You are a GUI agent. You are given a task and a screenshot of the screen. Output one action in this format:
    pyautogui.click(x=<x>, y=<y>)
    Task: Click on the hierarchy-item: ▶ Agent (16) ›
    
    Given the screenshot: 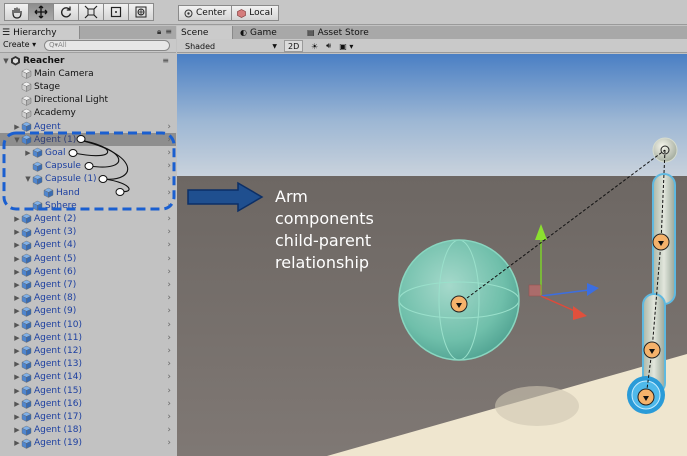 What is the action you would take?
    pyautogui.click(x=88, y=403)
    